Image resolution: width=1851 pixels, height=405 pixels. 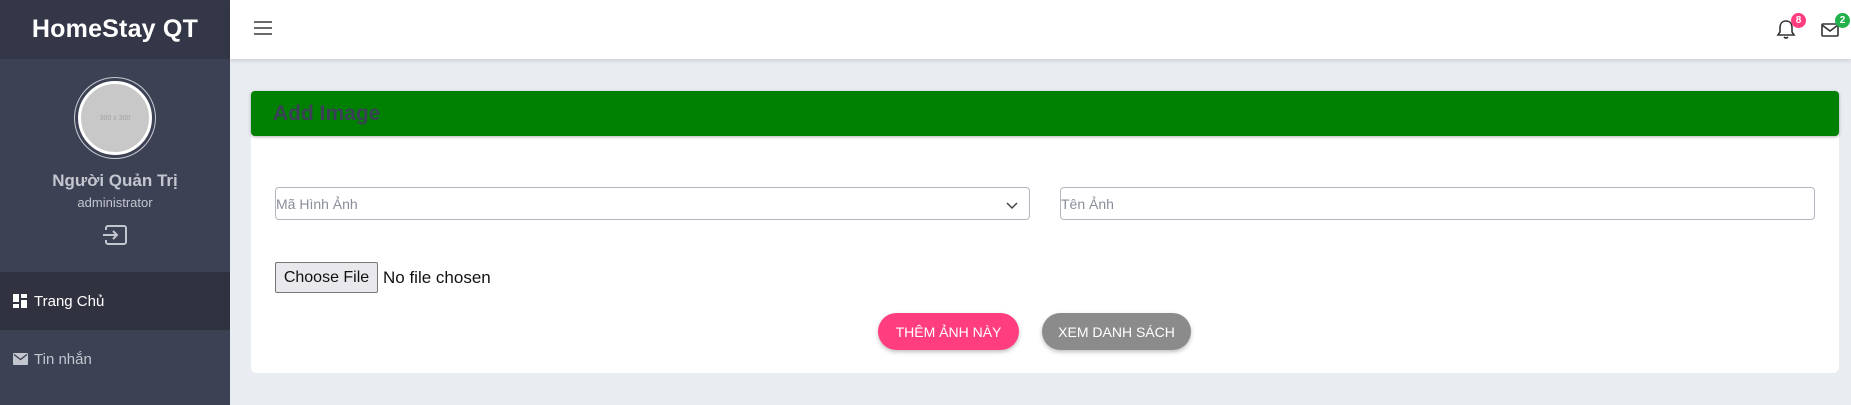 I want to click on sidebar-item-label: Tin nhắn, so click(x=63, y=359).